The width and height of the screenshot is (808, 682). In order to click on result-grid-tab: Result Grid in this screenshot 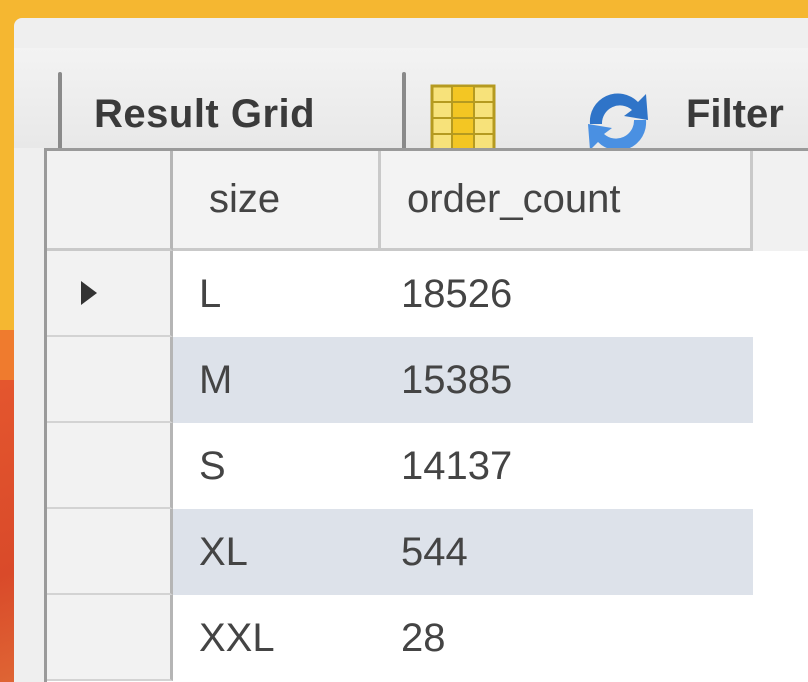, I will do `click(204, 114)`.